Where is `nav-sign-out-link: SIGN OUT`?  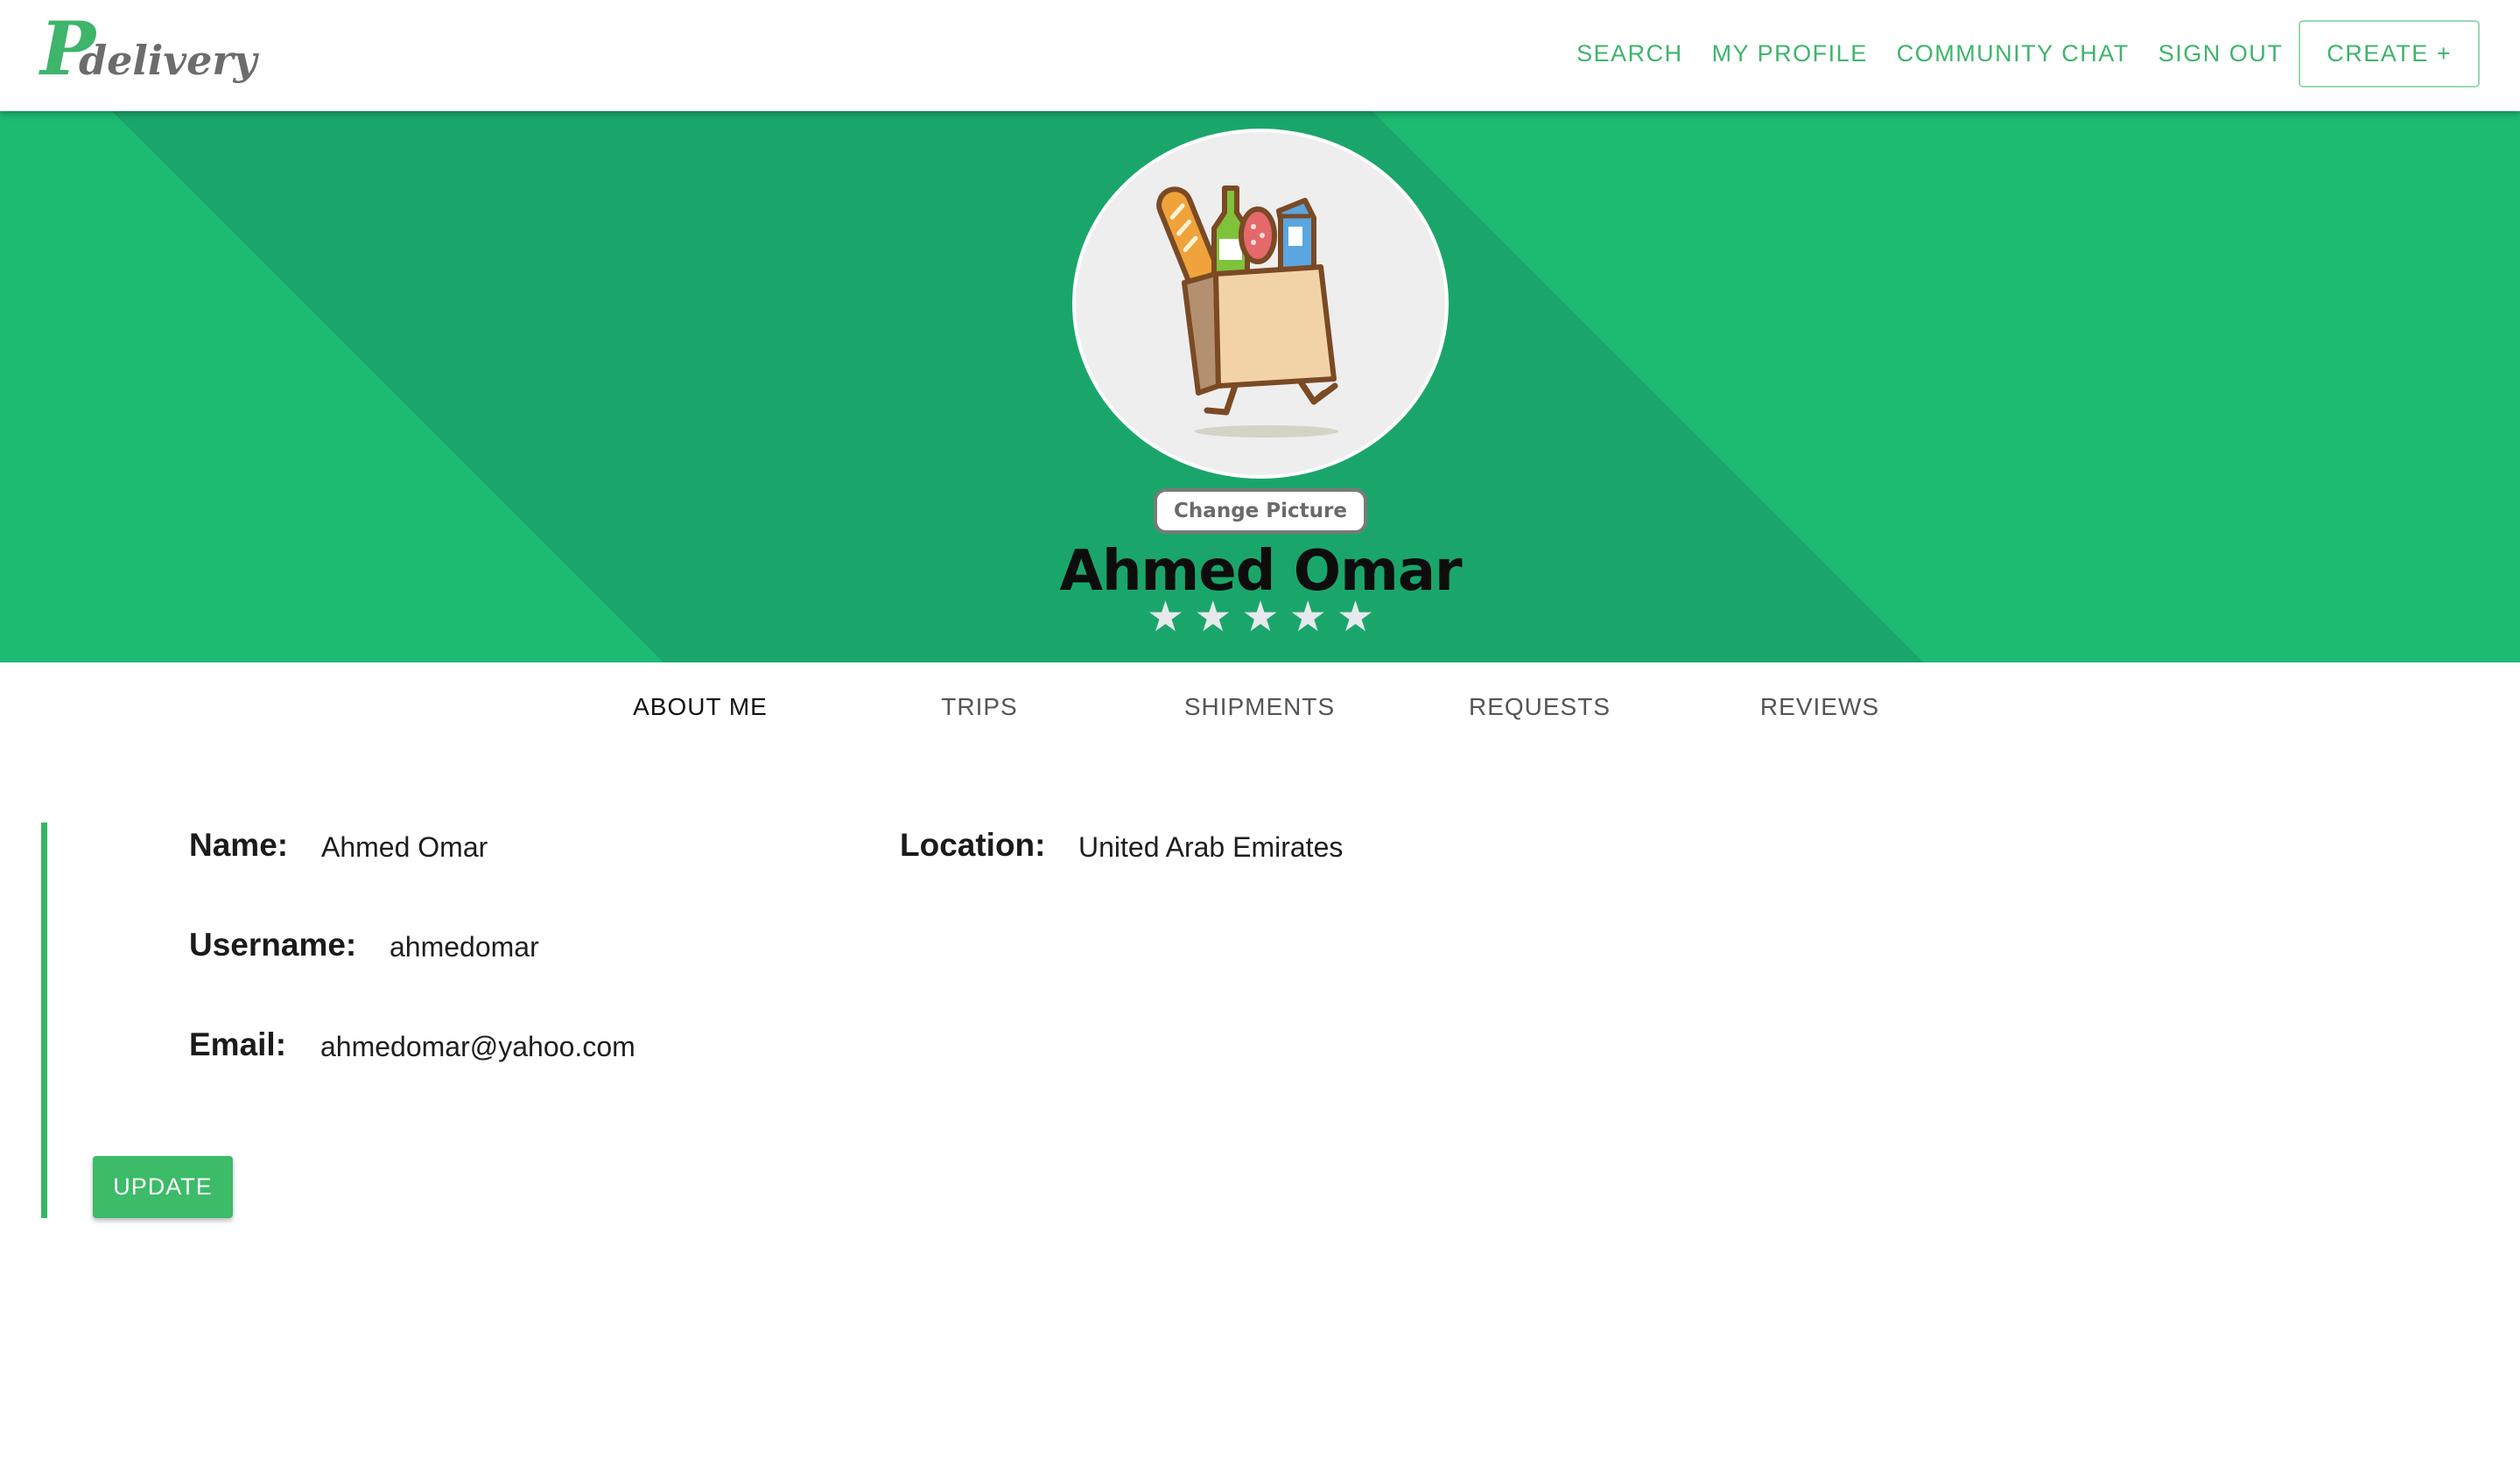 nav-sign-out-link: SIGN OUT is located at coordinates (2221, 54).